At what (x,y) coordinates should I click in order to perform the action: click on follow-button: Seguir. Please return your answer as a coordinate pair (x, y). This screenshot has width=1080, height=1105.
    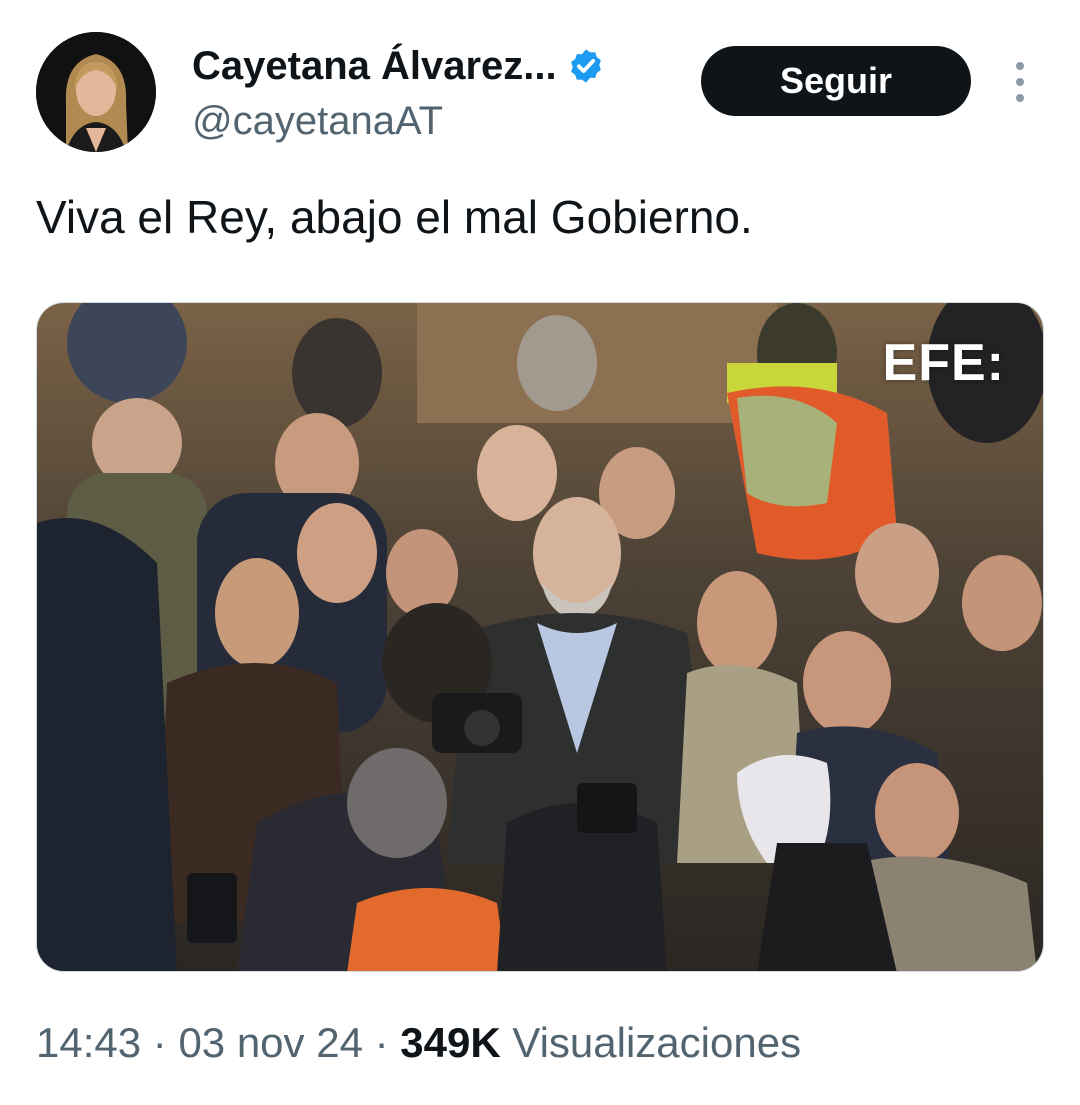
    Looking at the image, I should click on (836, 81).